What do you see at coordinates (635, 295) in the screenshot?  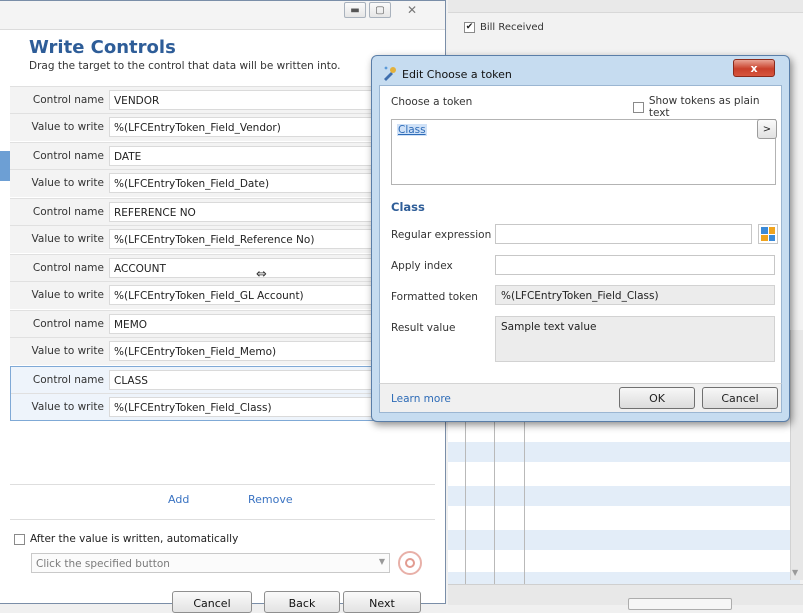 I see `formatted-token-field: %(LFCEntryToken_Field_Class)` at bounding box center [635, 295].